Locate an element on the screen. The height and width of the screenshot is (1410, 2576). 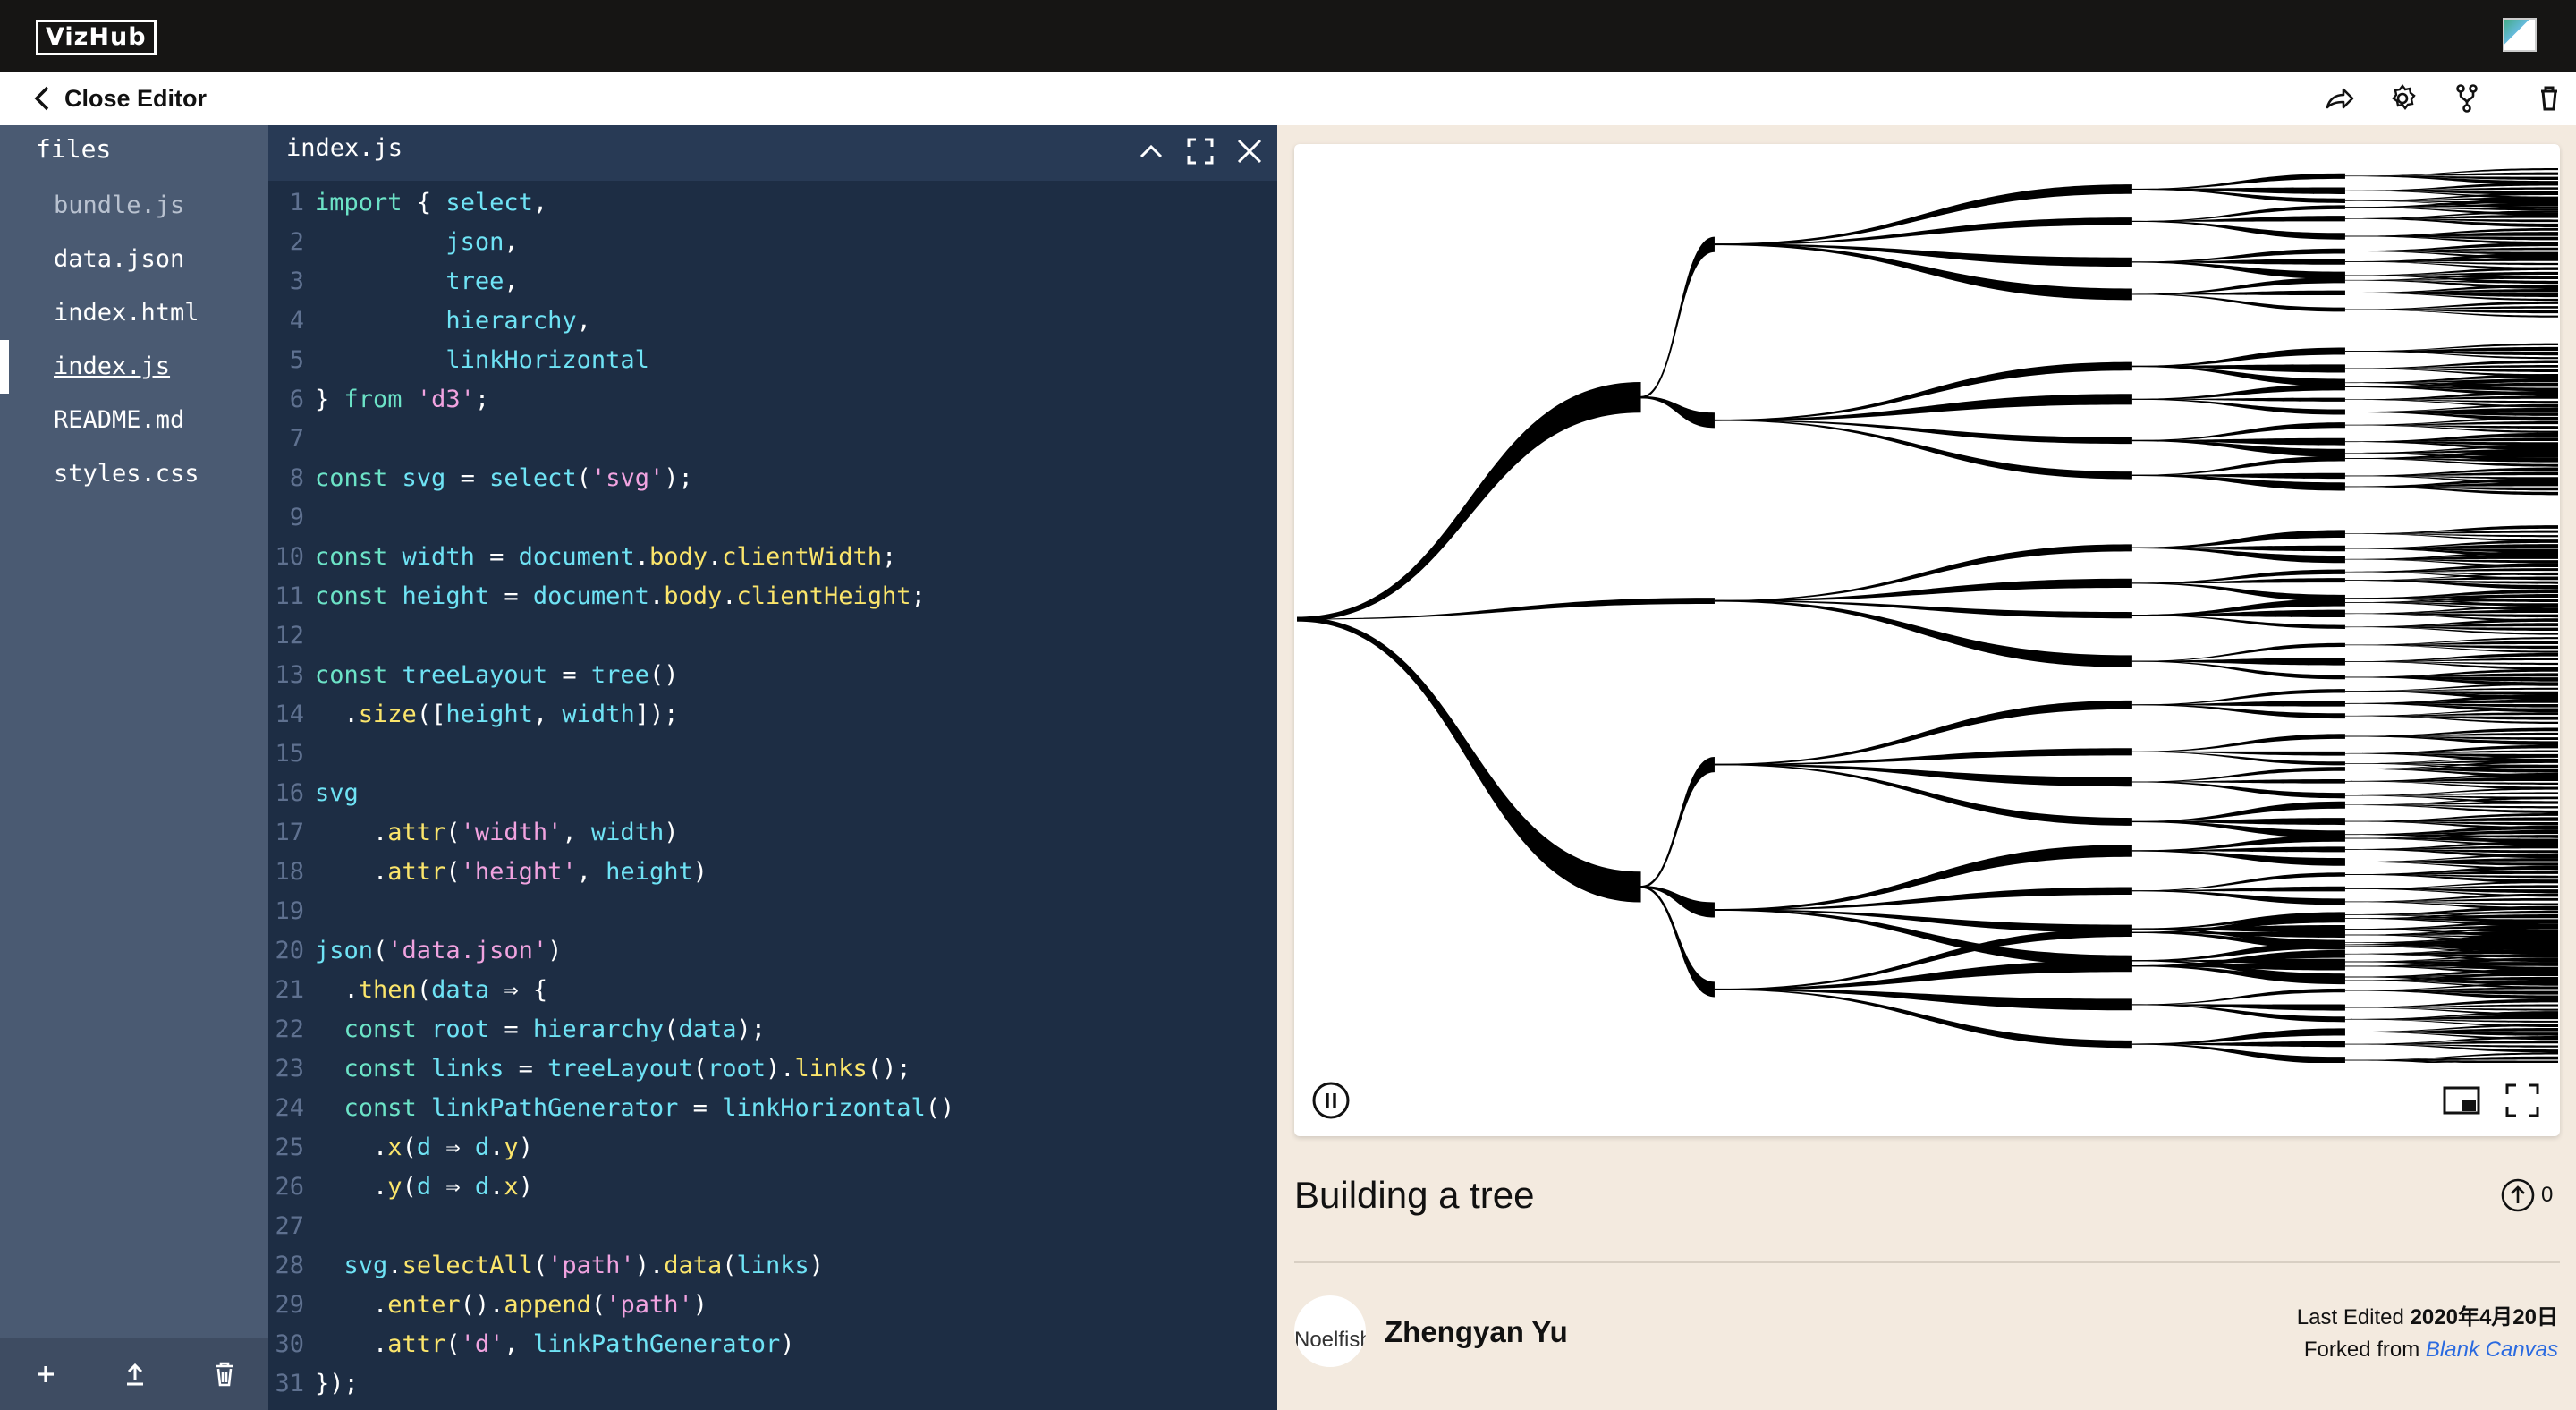
line-text: .size([height, width]); is located at coordinates (511, 715).